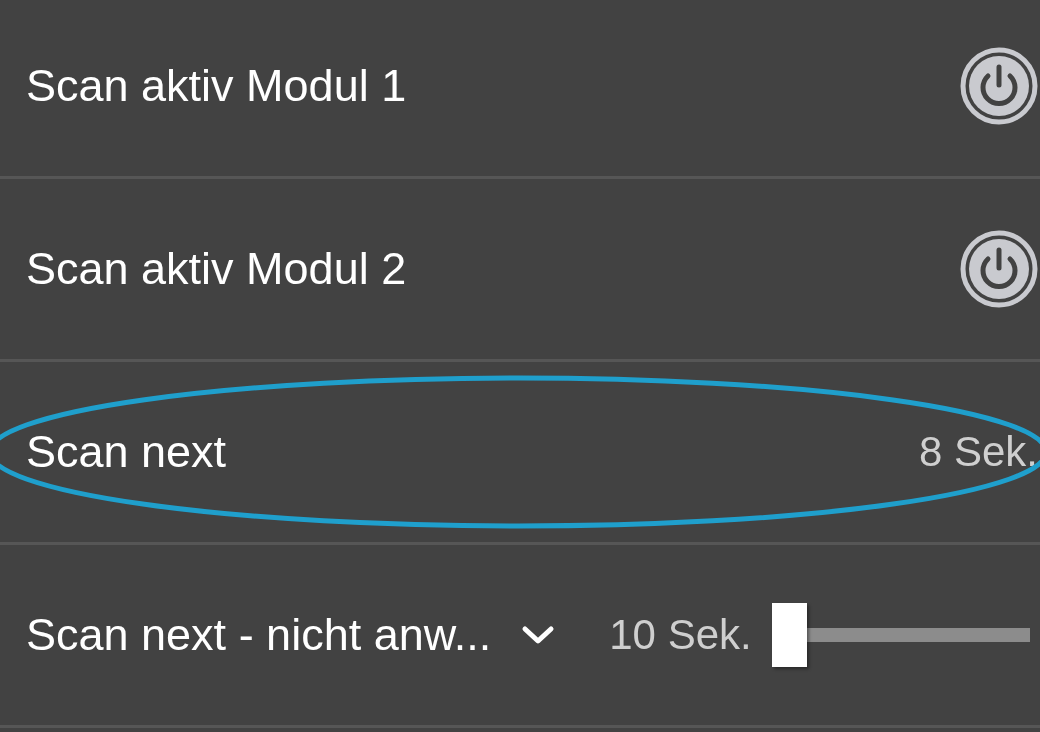 The height and width of the screenshot is (732, 1040). Describe the element at coordinates (538, 635) in the screenshot. I see `chevron-down-icon` at that location.